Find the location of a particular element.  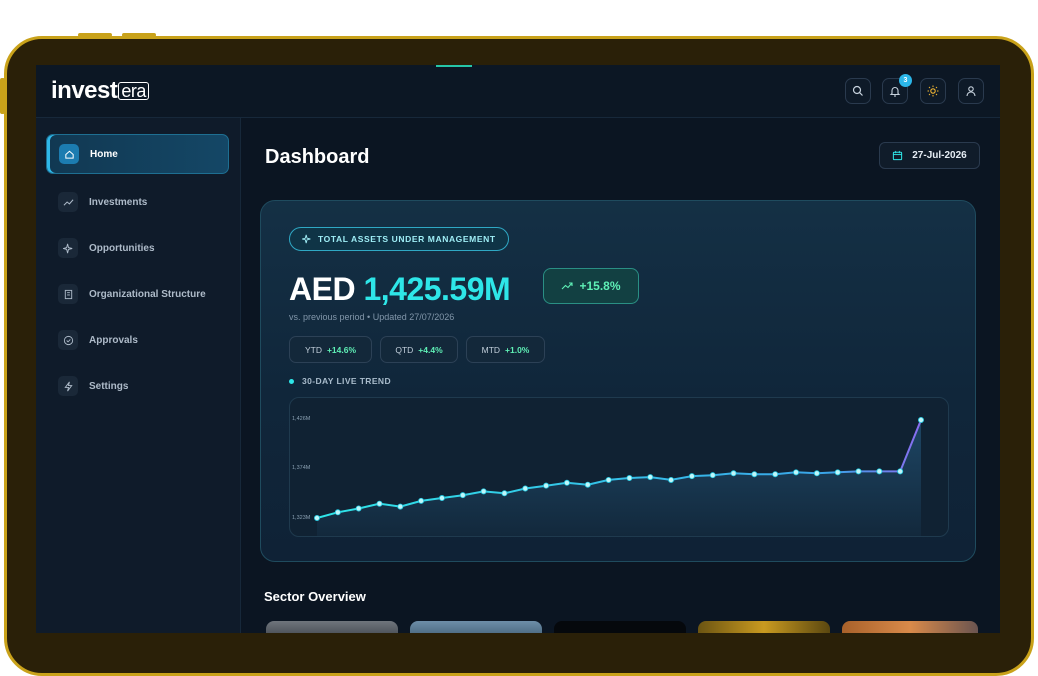

trend-up-icon is located at coordinates (568, 286).